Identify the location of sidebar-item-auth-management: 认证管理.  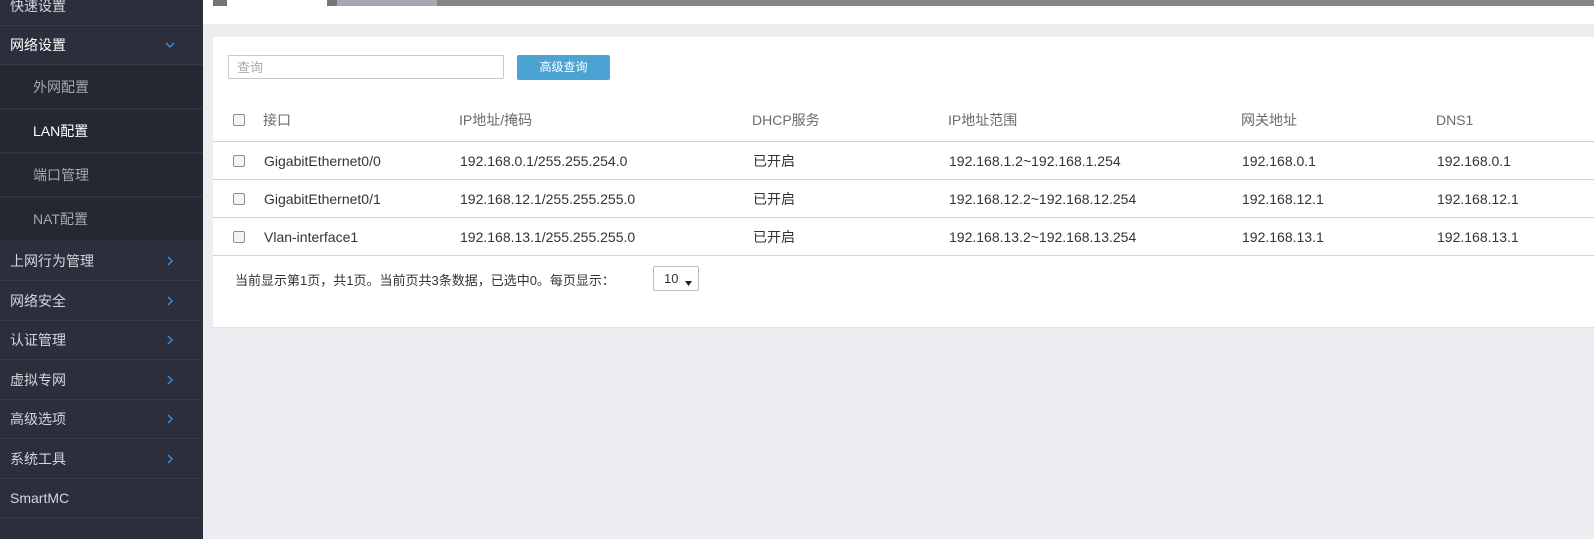
(101, 340).